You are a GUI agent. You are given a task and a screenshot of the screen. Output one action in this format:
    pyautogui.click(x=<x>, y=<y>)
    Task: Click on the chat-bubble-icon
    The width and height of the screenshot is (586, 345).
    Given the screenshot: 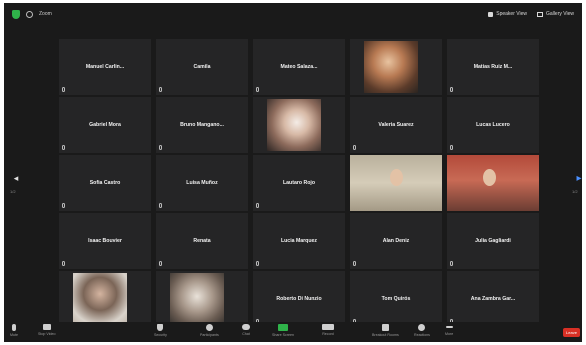 What is the action you would take?
    pyautogui.click(x=246, y=327)
    